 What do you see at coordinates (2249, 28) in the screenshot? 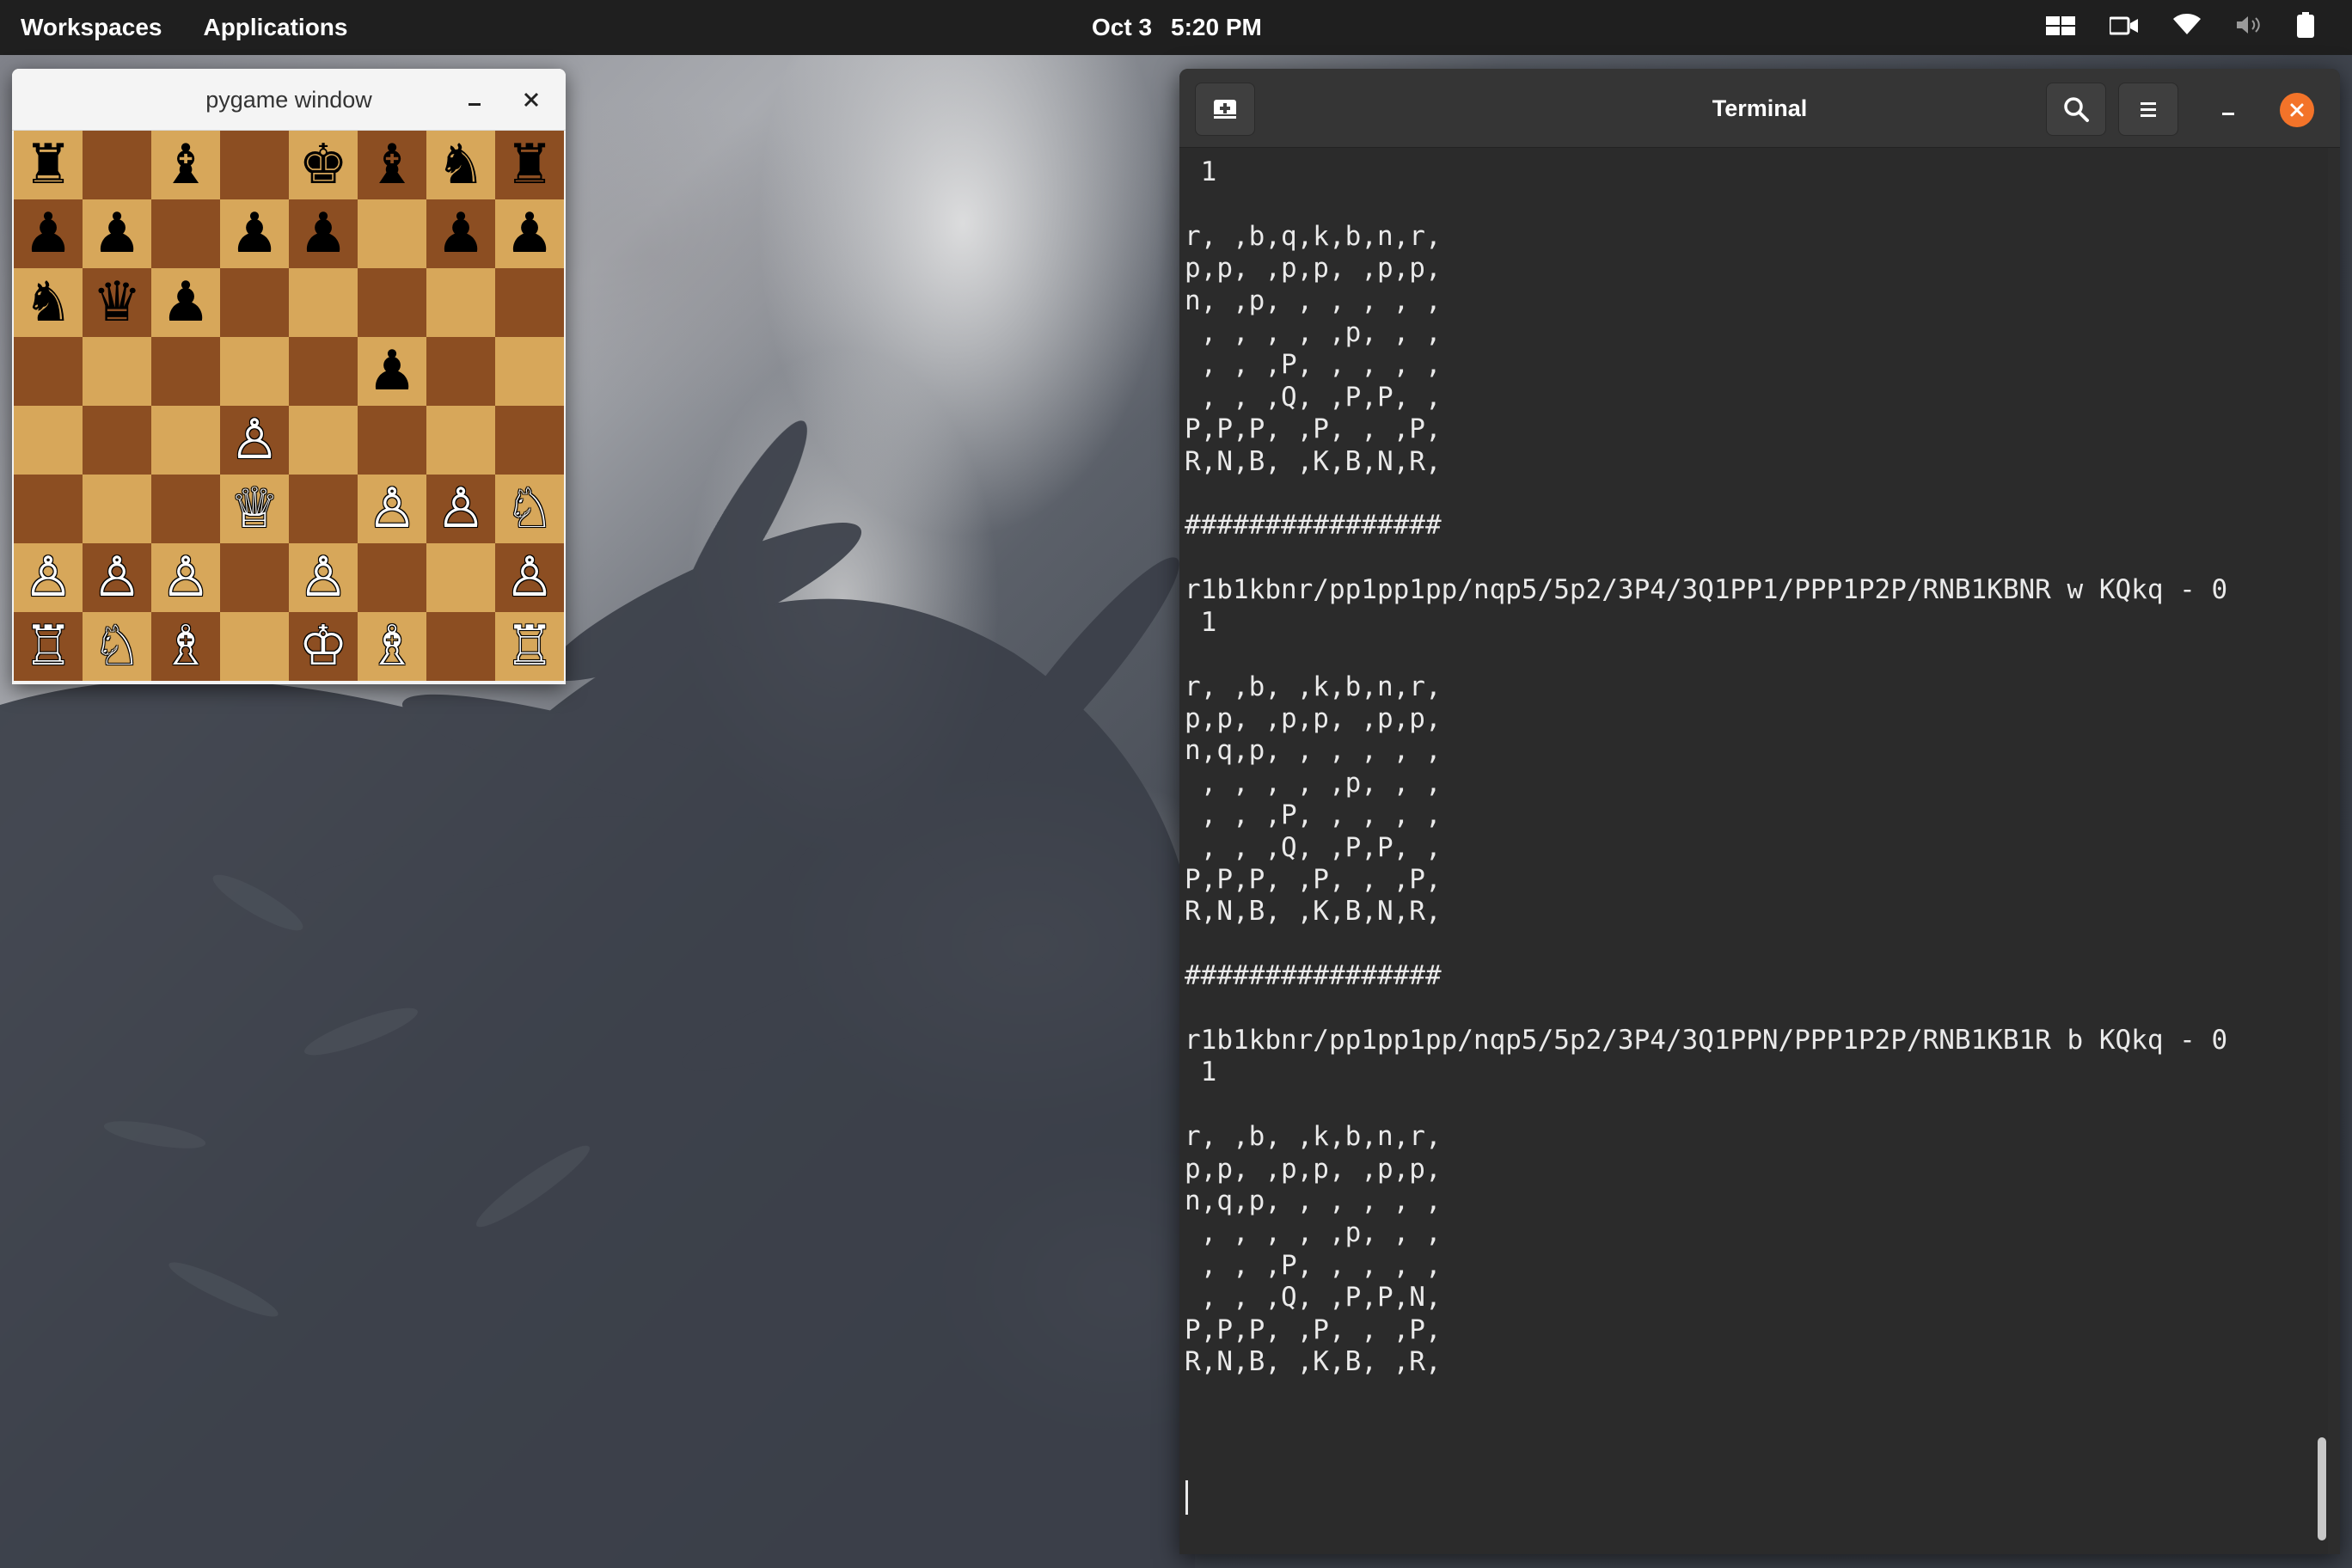
I see `volume-muted-icon` at bounding box center [2249, 28].